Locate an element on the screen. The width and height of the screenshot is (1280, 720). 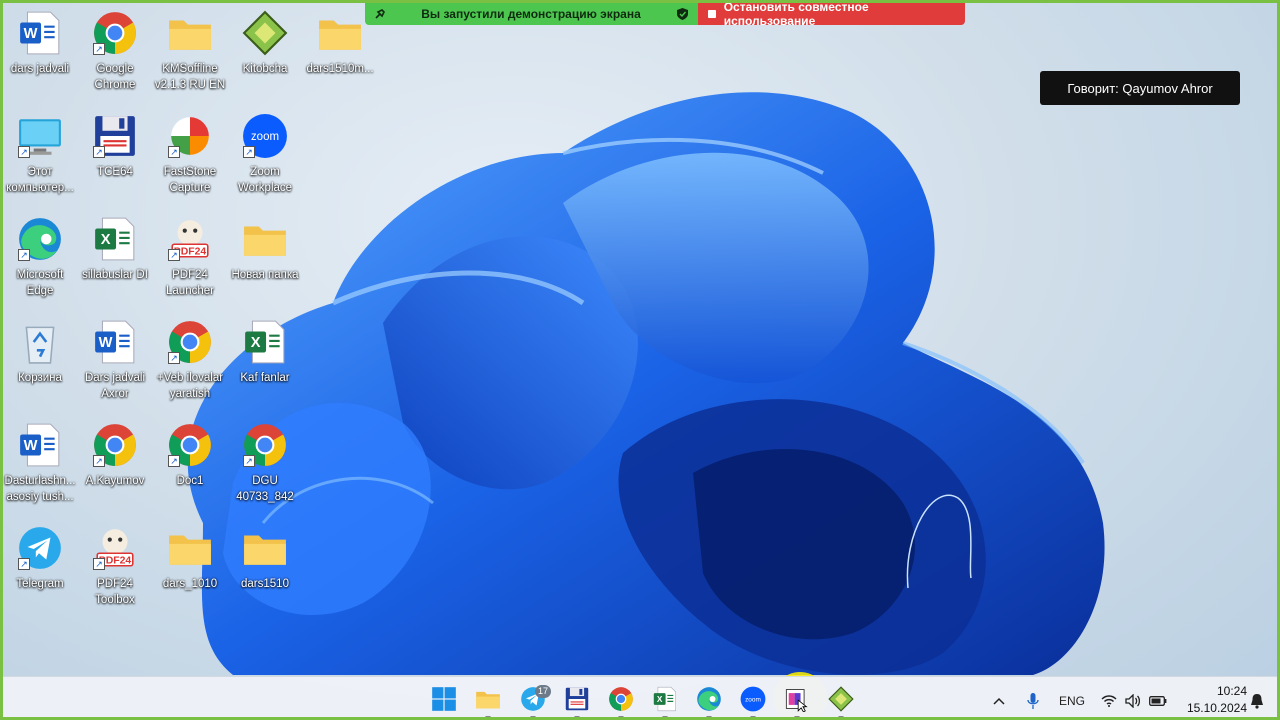
desktop-icon-label: PDF24 Toolbox is located at coordinates (115, 592).